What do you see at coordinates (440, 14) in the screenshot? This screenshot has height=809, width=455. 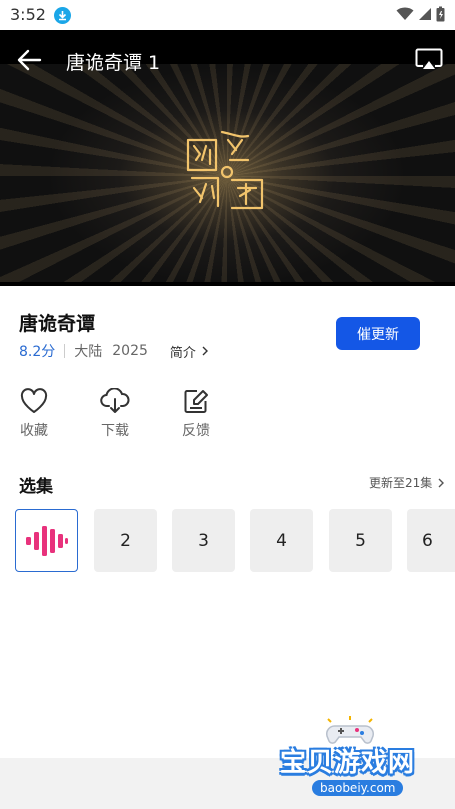 I see `battery-icon` at bounding box center [440, 14].